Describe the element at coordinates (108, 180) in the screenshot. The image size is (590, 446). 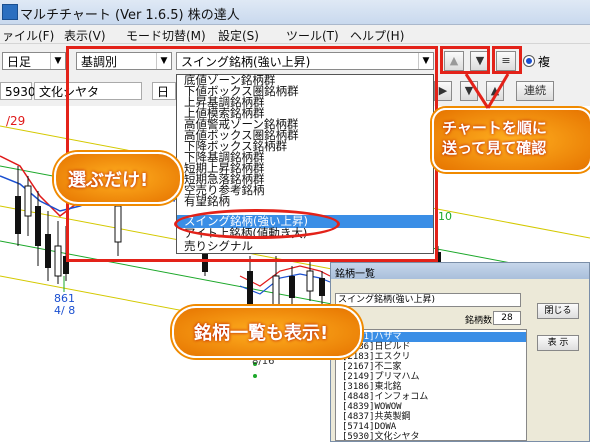
I see `callout-choose-text: 選ぶだけ!` at that location.